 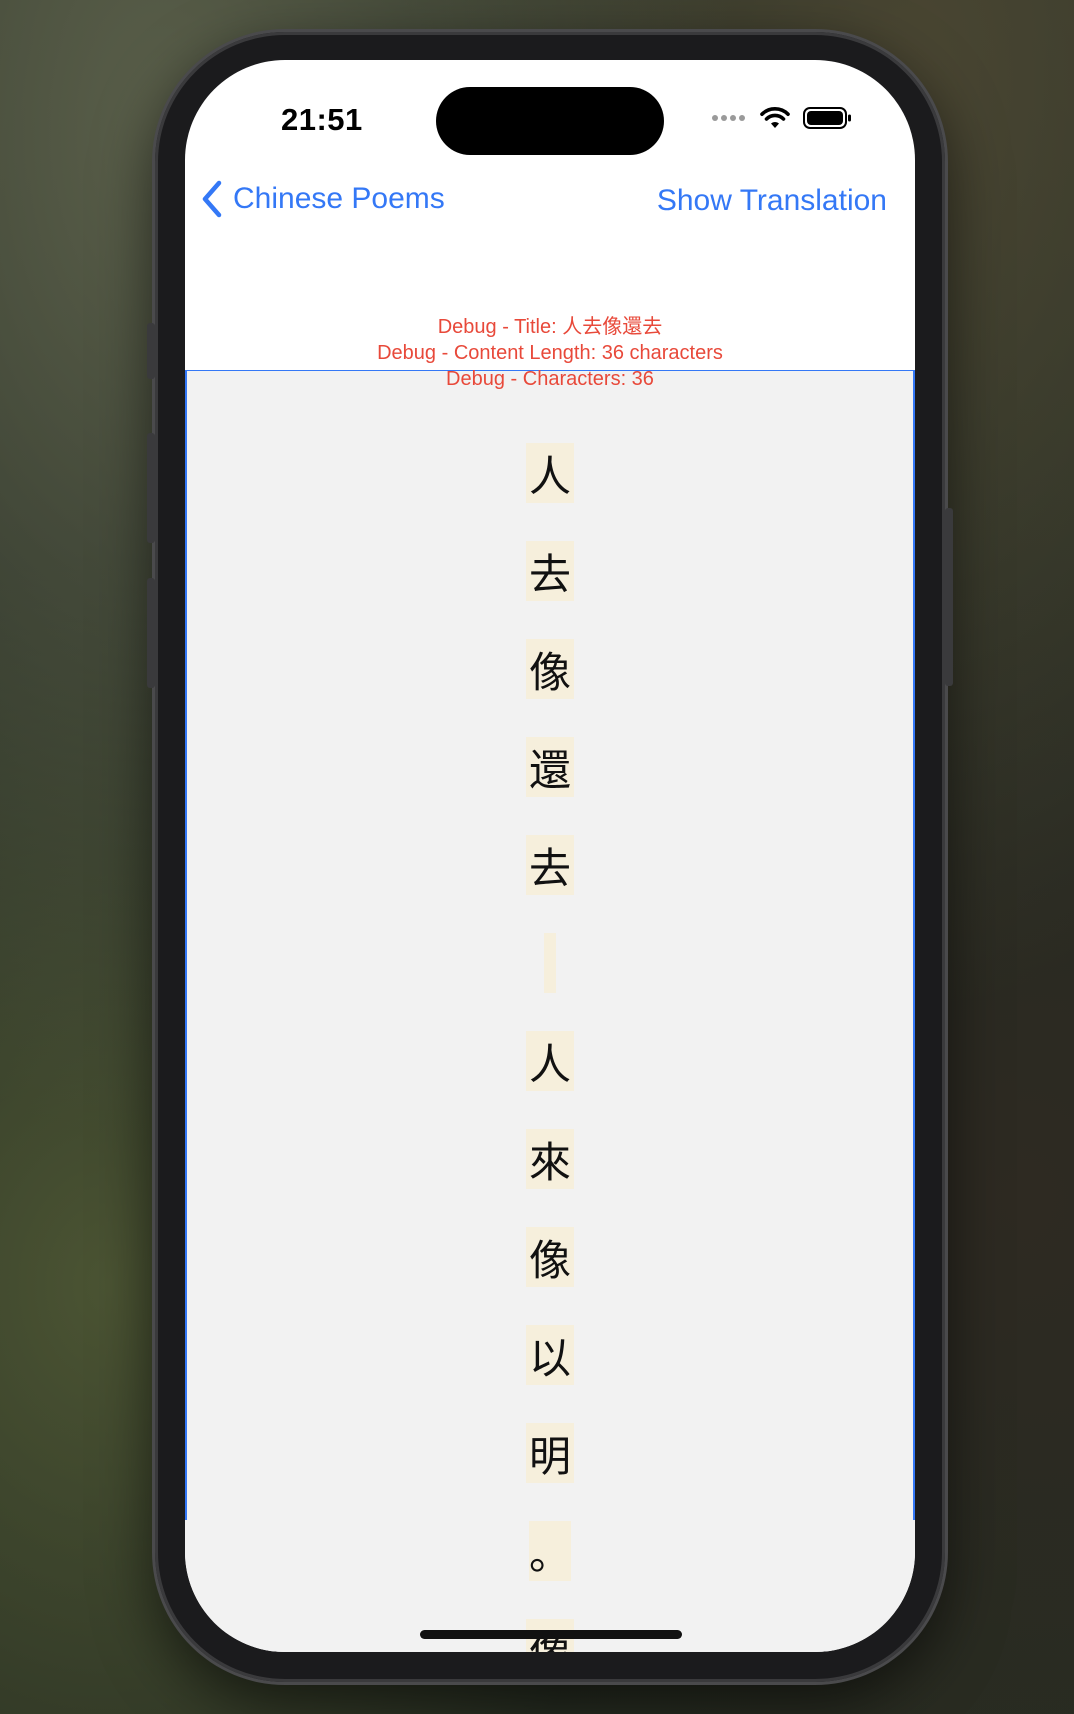 What do you see at coordinates (151, 351) in the screenshot?
I see `action-button` at bounding box center [151, 351].